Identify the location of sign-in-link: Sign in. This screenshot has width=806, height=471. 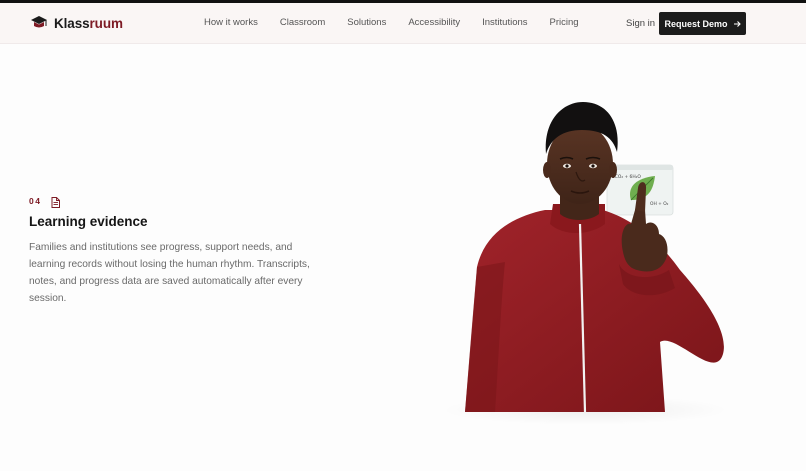
(640, 23).